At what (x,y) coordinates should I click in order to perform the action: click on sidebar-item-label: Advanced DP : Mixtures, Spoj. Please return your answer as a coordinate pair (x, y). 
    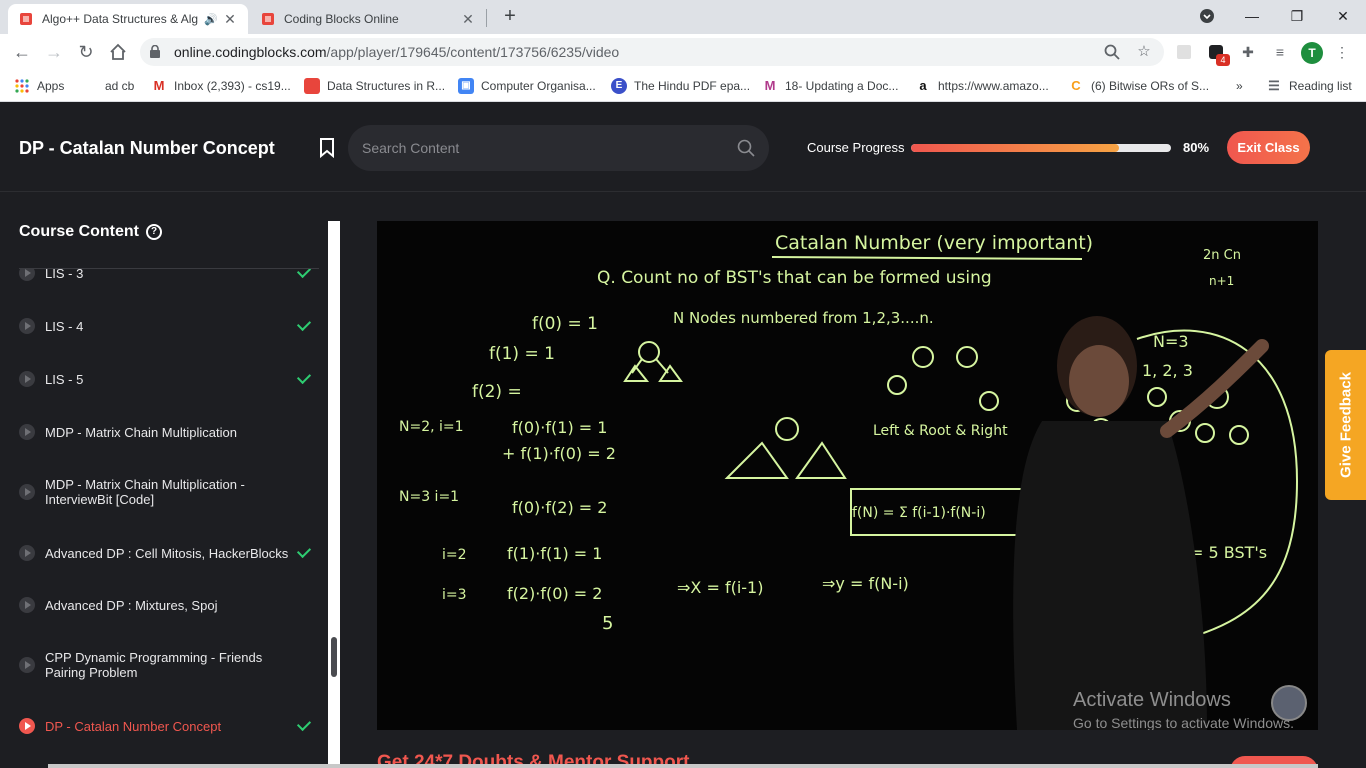
    Looking at the image, I should click on (131, 605).